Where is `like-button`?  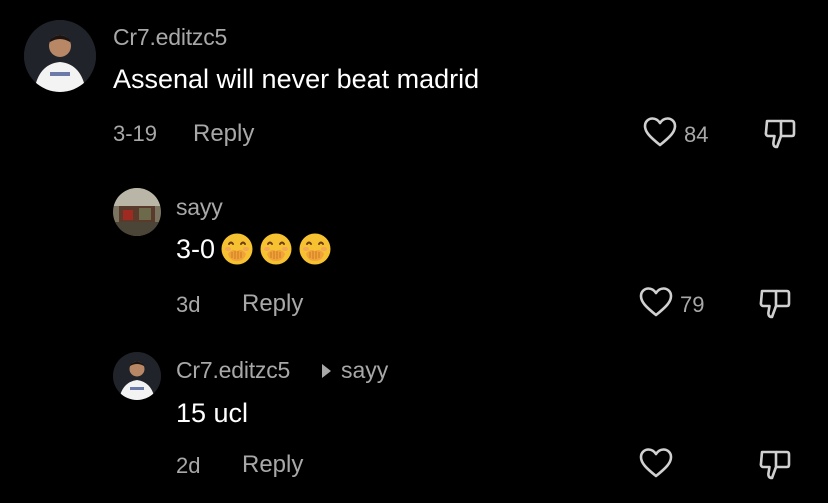 like-button is located at coordinates (659, 466).